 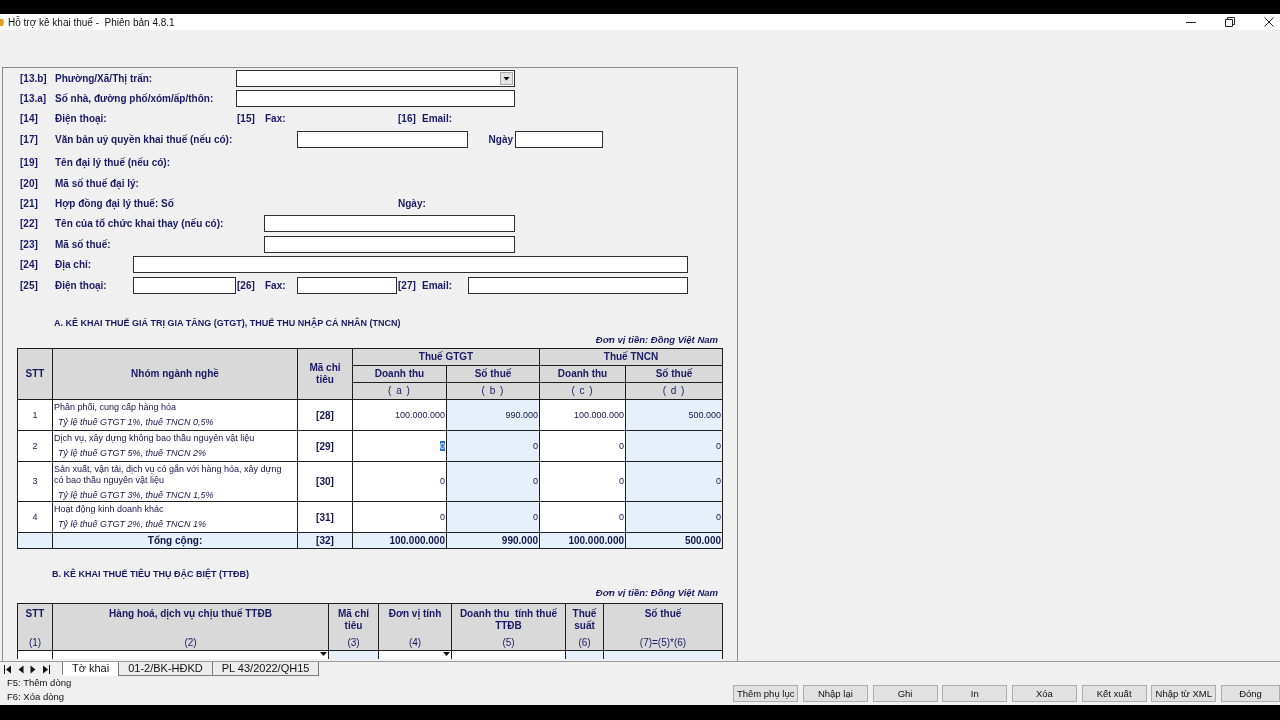 I want to click on field-label: Tên của tổ chức khai thay (nếu có):, so click(x=139, y=224).